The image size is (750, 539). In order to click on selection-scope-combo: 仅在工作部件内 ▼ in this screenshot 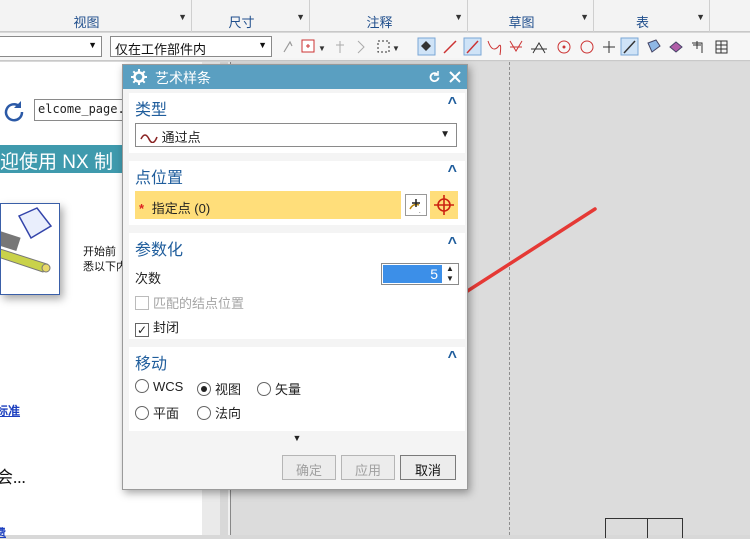, I will do `click(191, 46)`.